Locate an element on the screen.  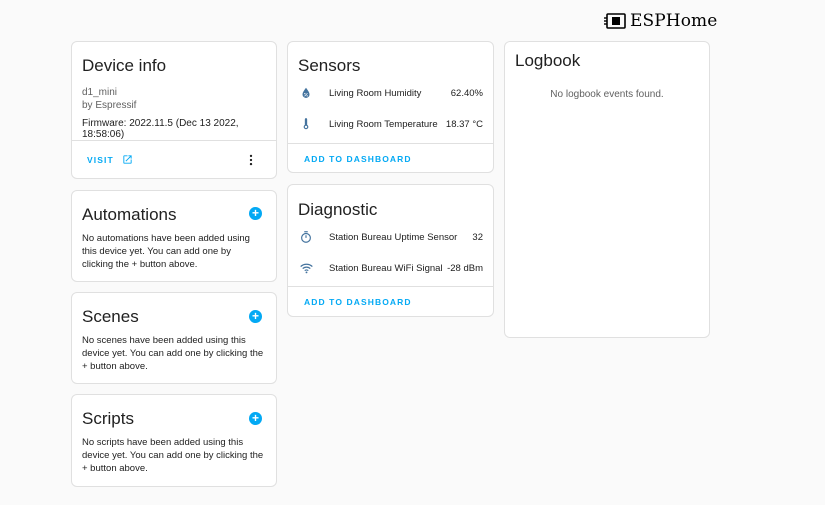
add-automation-button: + is located at coordinates (255, 213).